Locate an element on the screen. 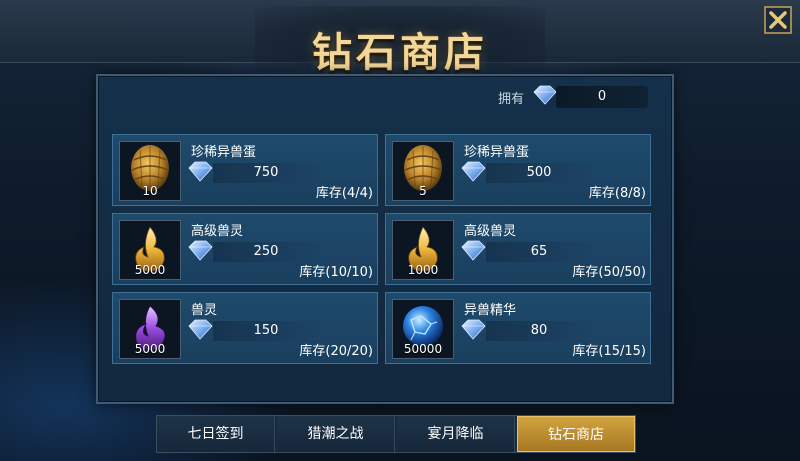 The height and width of the screenshot is (461, 800). item-price: 150 is located at coordinates (266, 331).